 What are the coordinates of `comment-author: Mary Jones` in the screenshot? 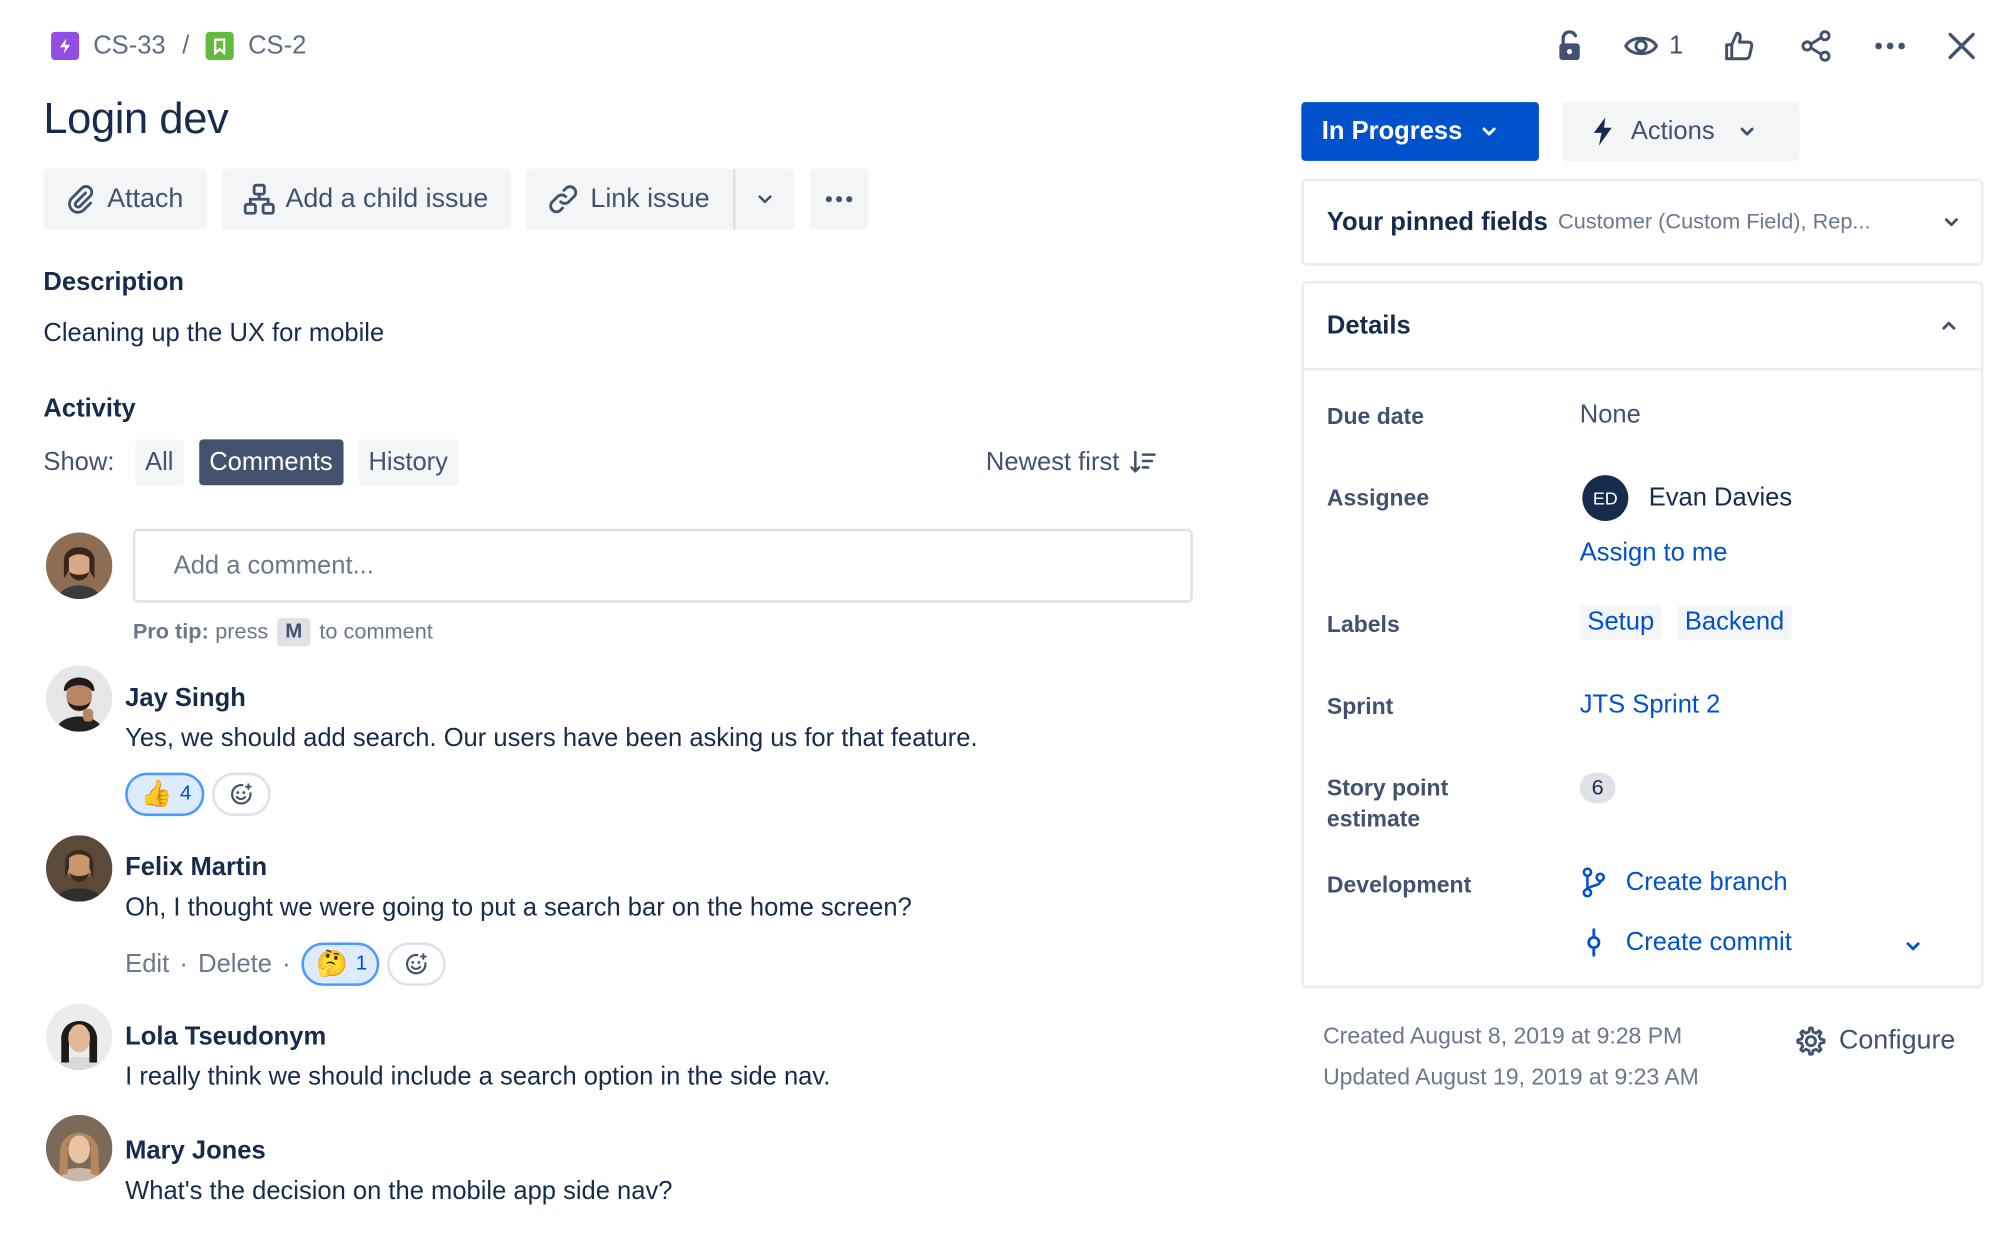 It's located at (195, 1151).